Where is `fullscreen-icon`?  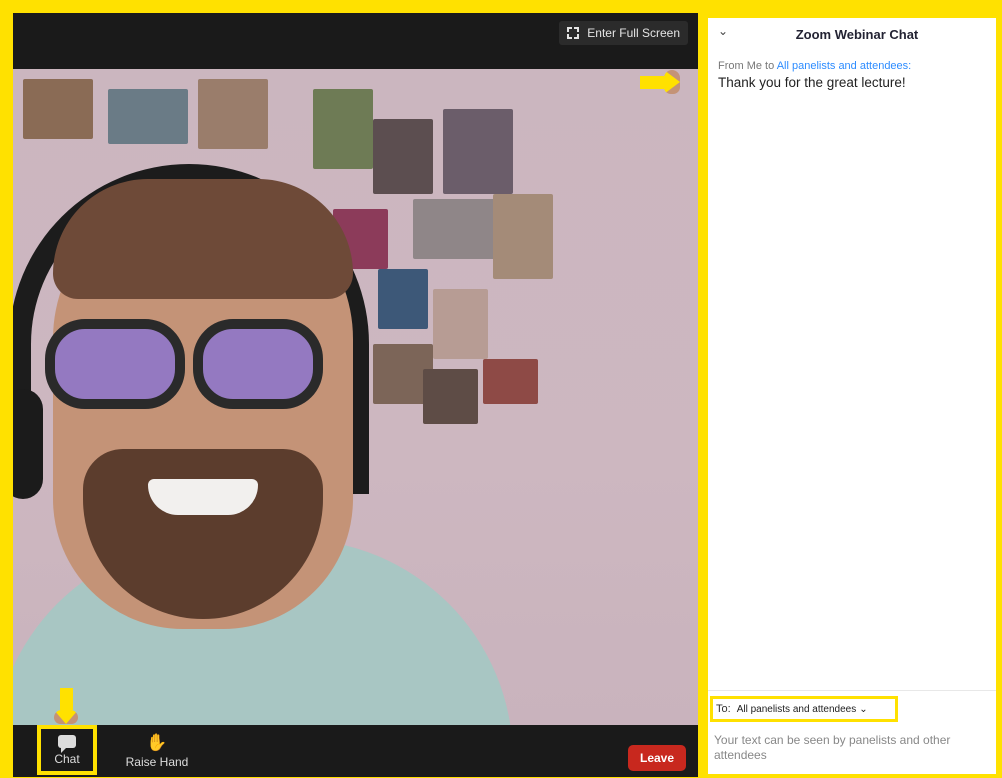 fullscreen-icon is located at coordinates (573, 33).